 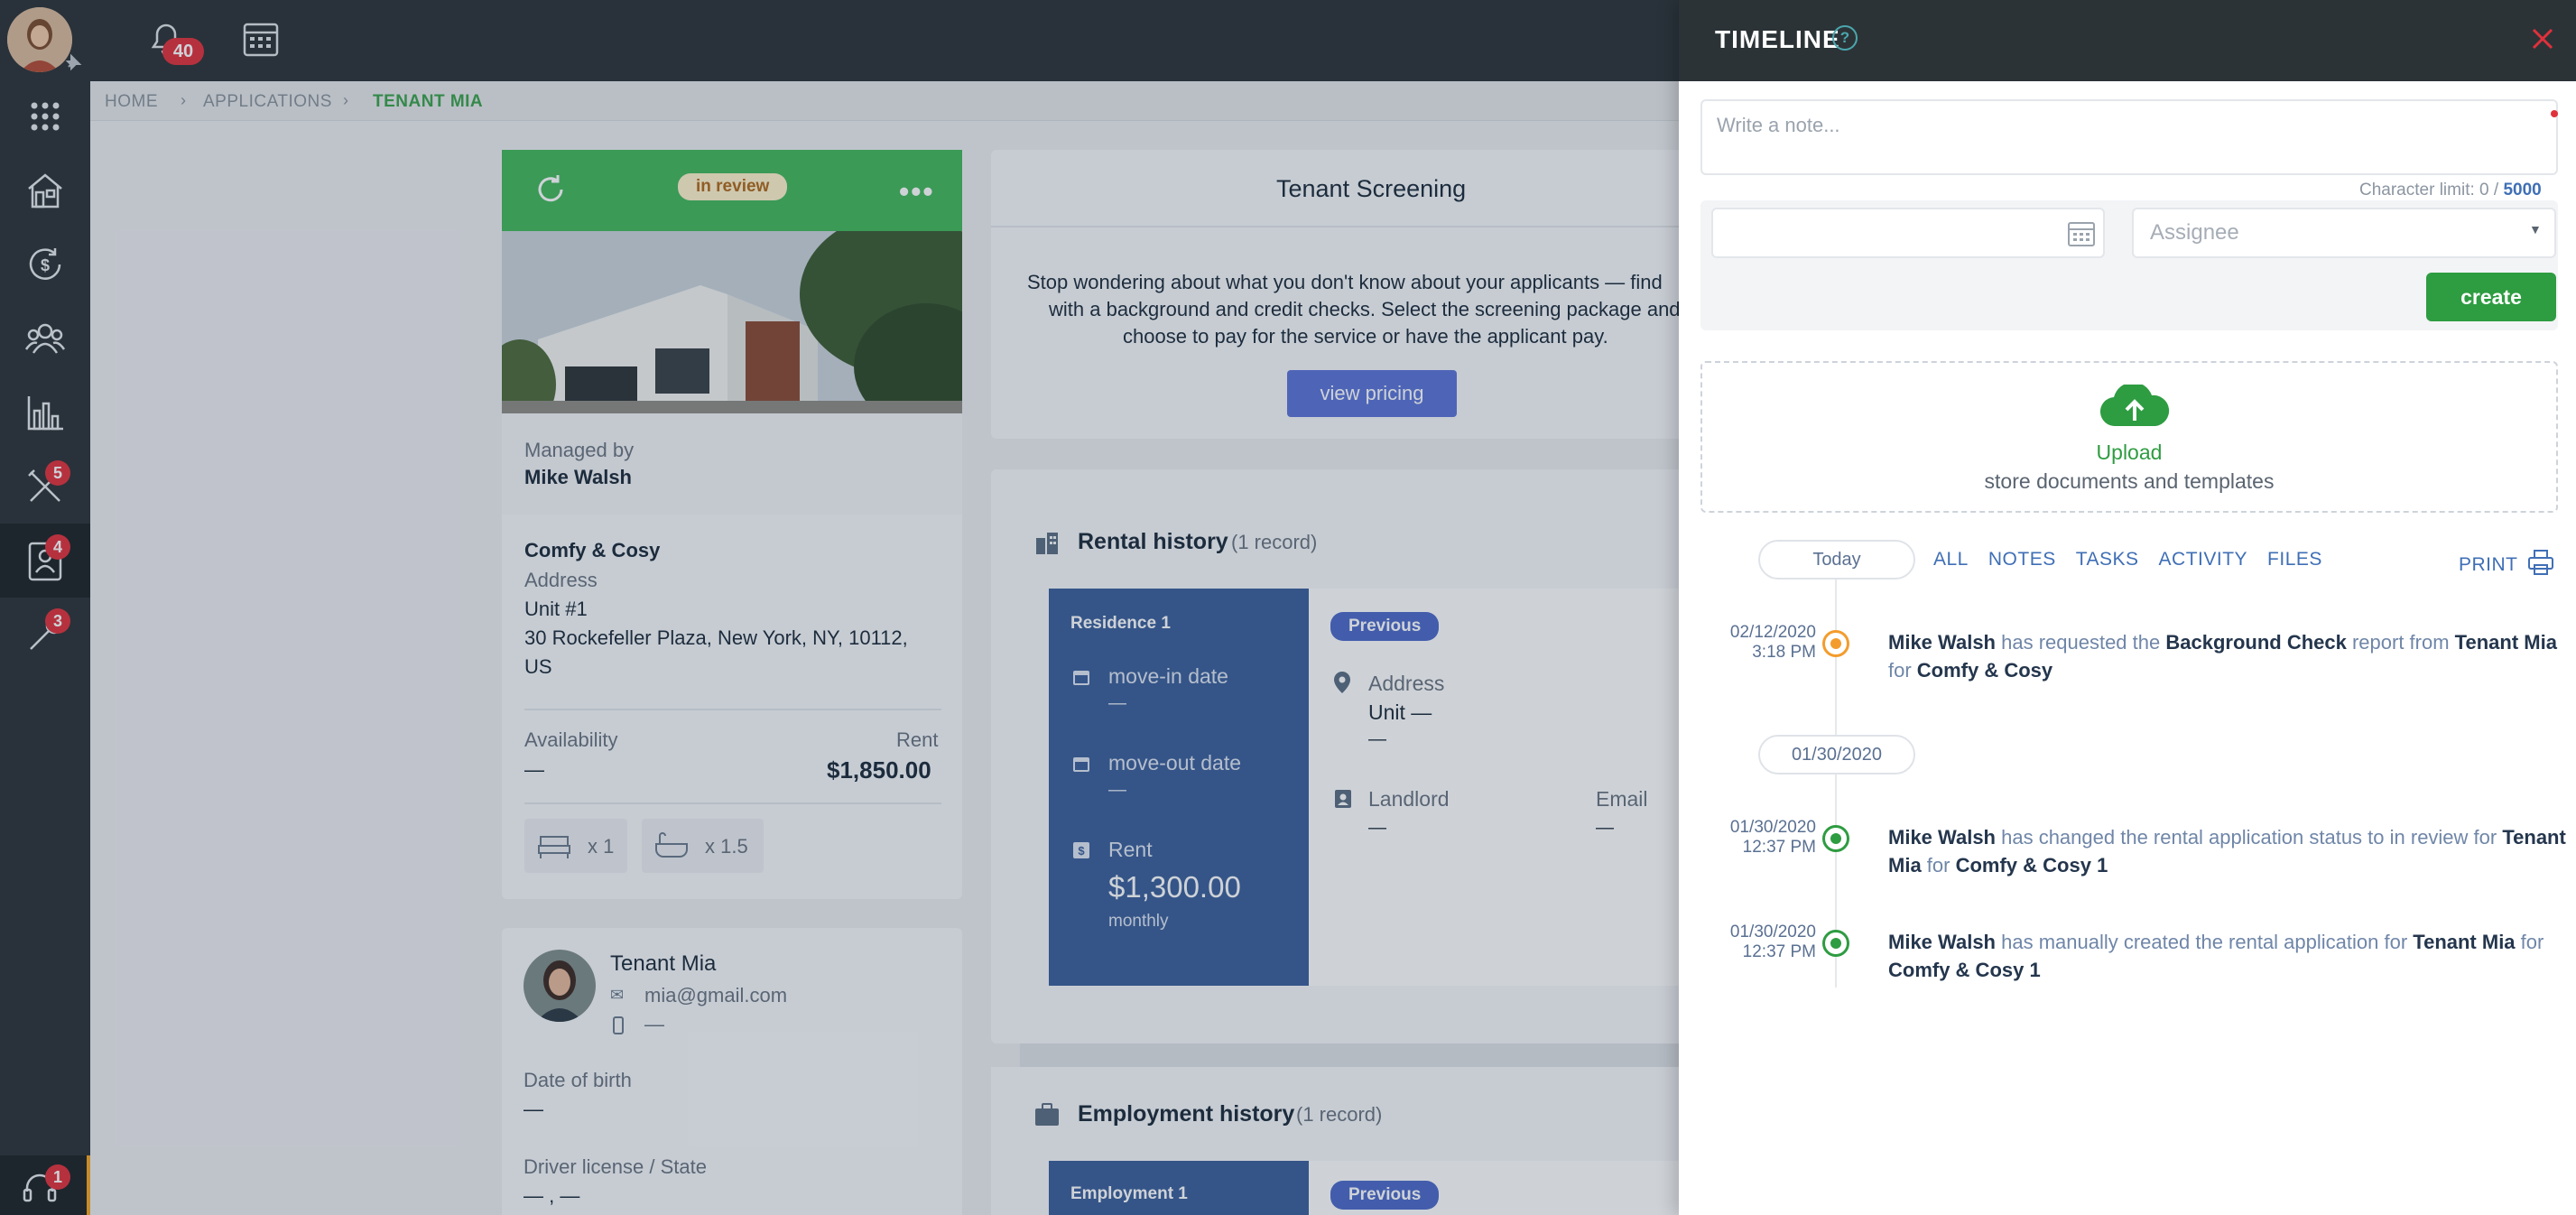 I want to click on filter-activity: ACTIVITY, so click(x=2203, y=559).